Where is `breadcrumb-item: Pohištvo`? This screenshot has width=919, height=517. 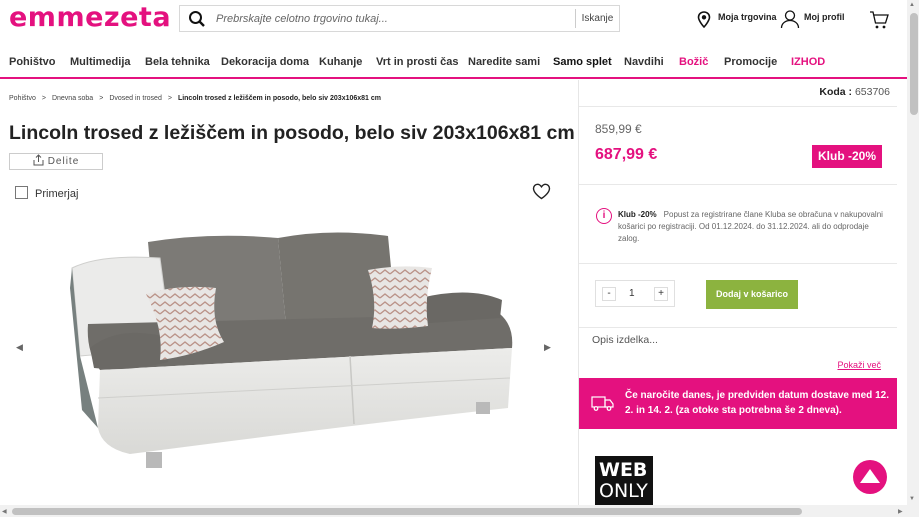 breadcrumb-item: Pohištvo is located at coordinates (22, 98).